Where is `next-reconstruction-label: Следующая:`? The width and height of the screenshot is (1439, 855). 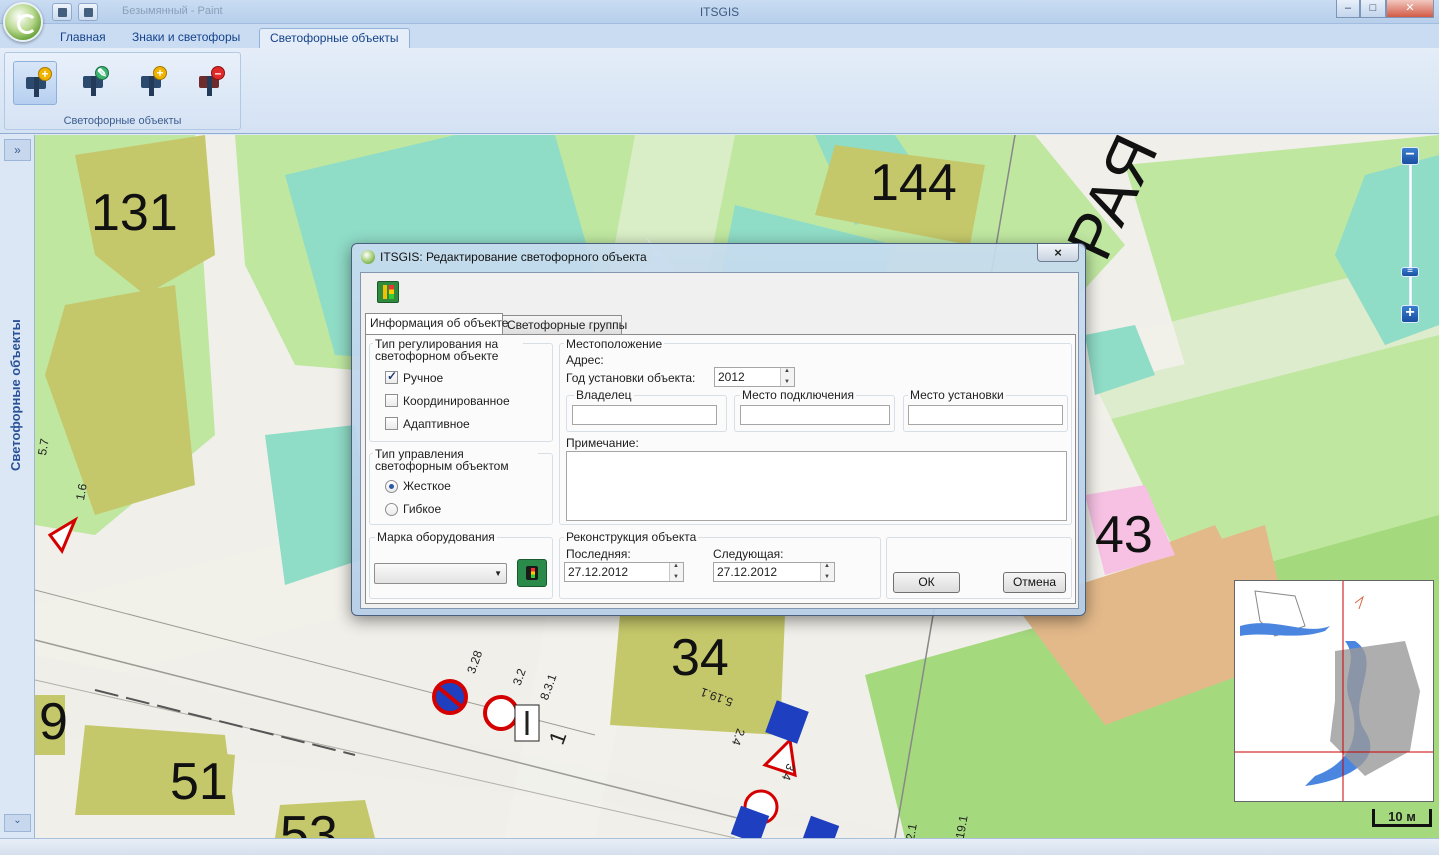
next-reconstruction-label: Следующая: is located at coordinates (748, 554).